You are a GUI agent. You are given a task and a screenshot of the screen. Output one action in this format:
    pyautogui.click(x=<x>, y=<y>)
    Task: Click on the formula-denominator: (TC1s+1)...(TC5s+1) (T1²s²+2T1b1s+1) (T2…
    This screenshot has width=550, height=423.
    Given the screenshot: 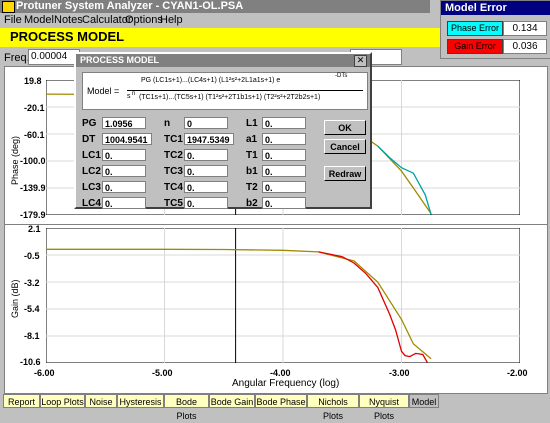 What is the action you would take?
    pyautogui.click(x=230, y=97)
    